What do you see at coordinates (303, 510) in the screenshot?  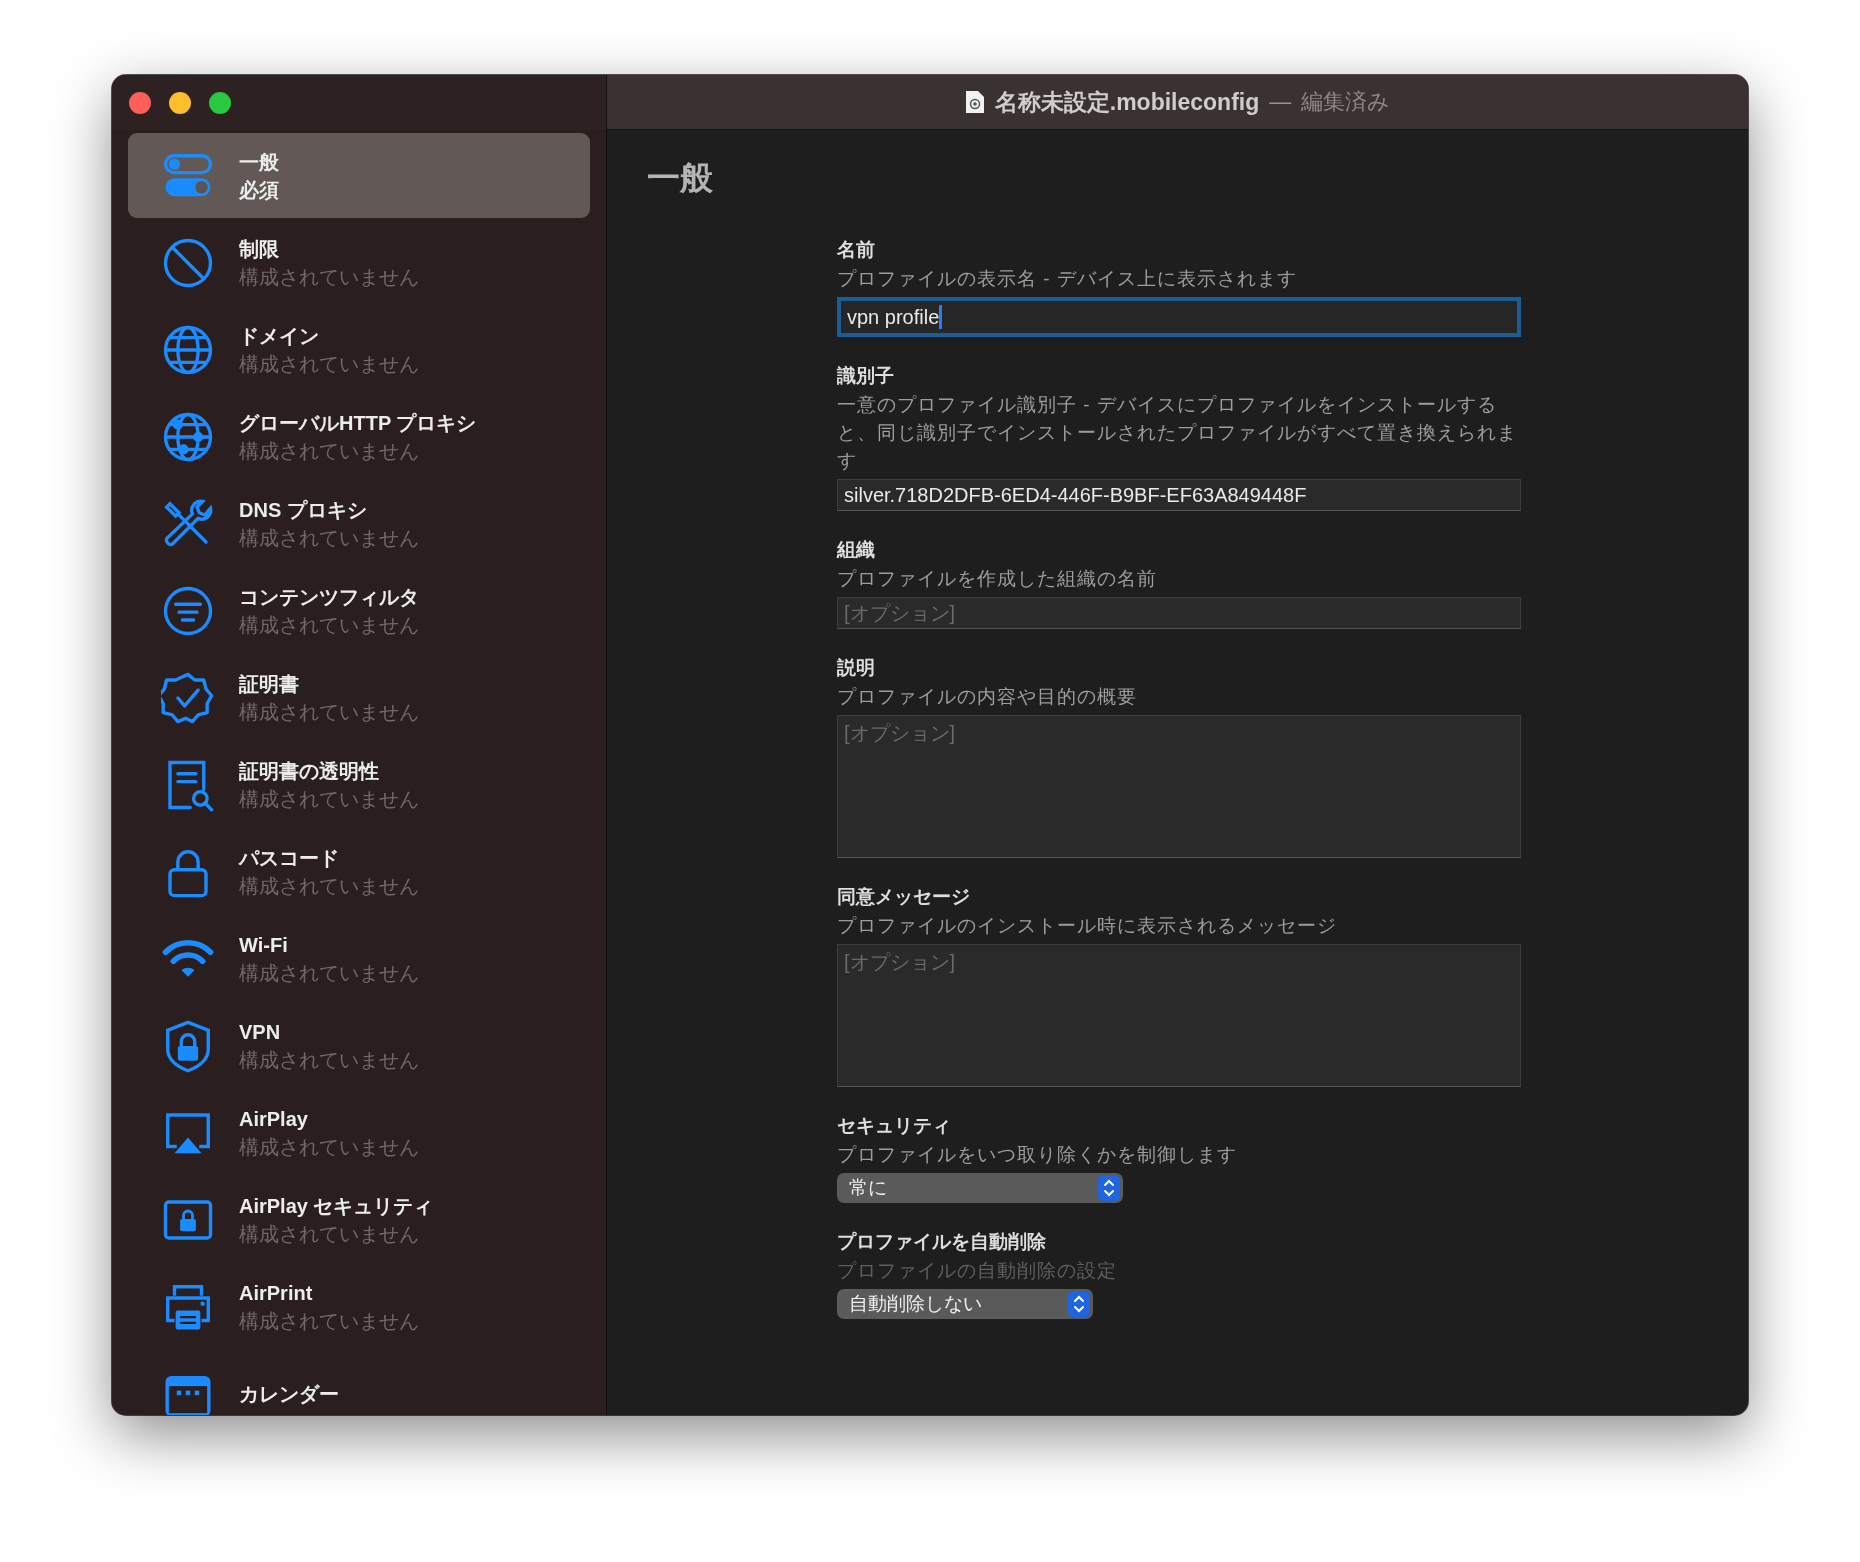 I see `item-title: DNS プロキシ` at bounding box center [303, 510].